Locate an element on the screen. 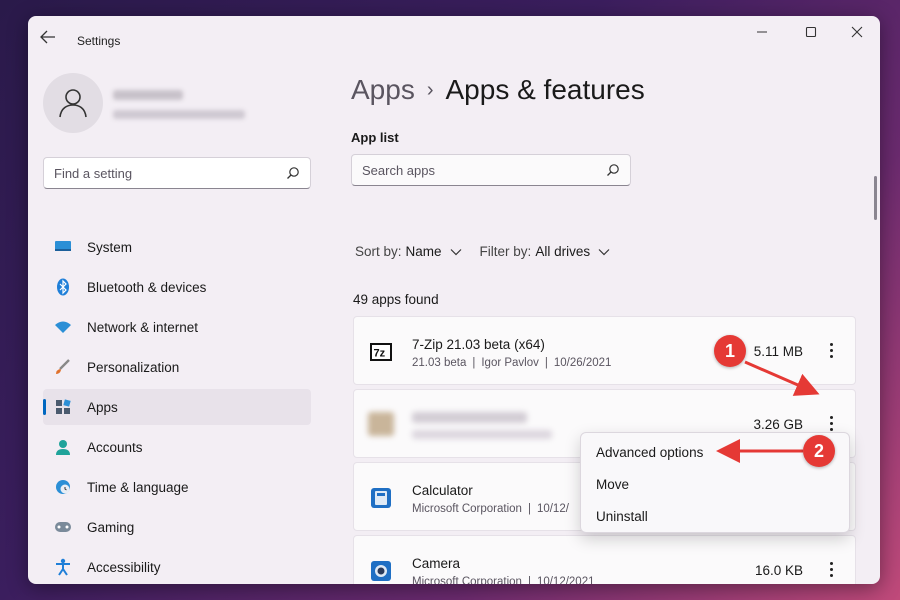  svg-text: 7z is located at coordinates (380, 354).